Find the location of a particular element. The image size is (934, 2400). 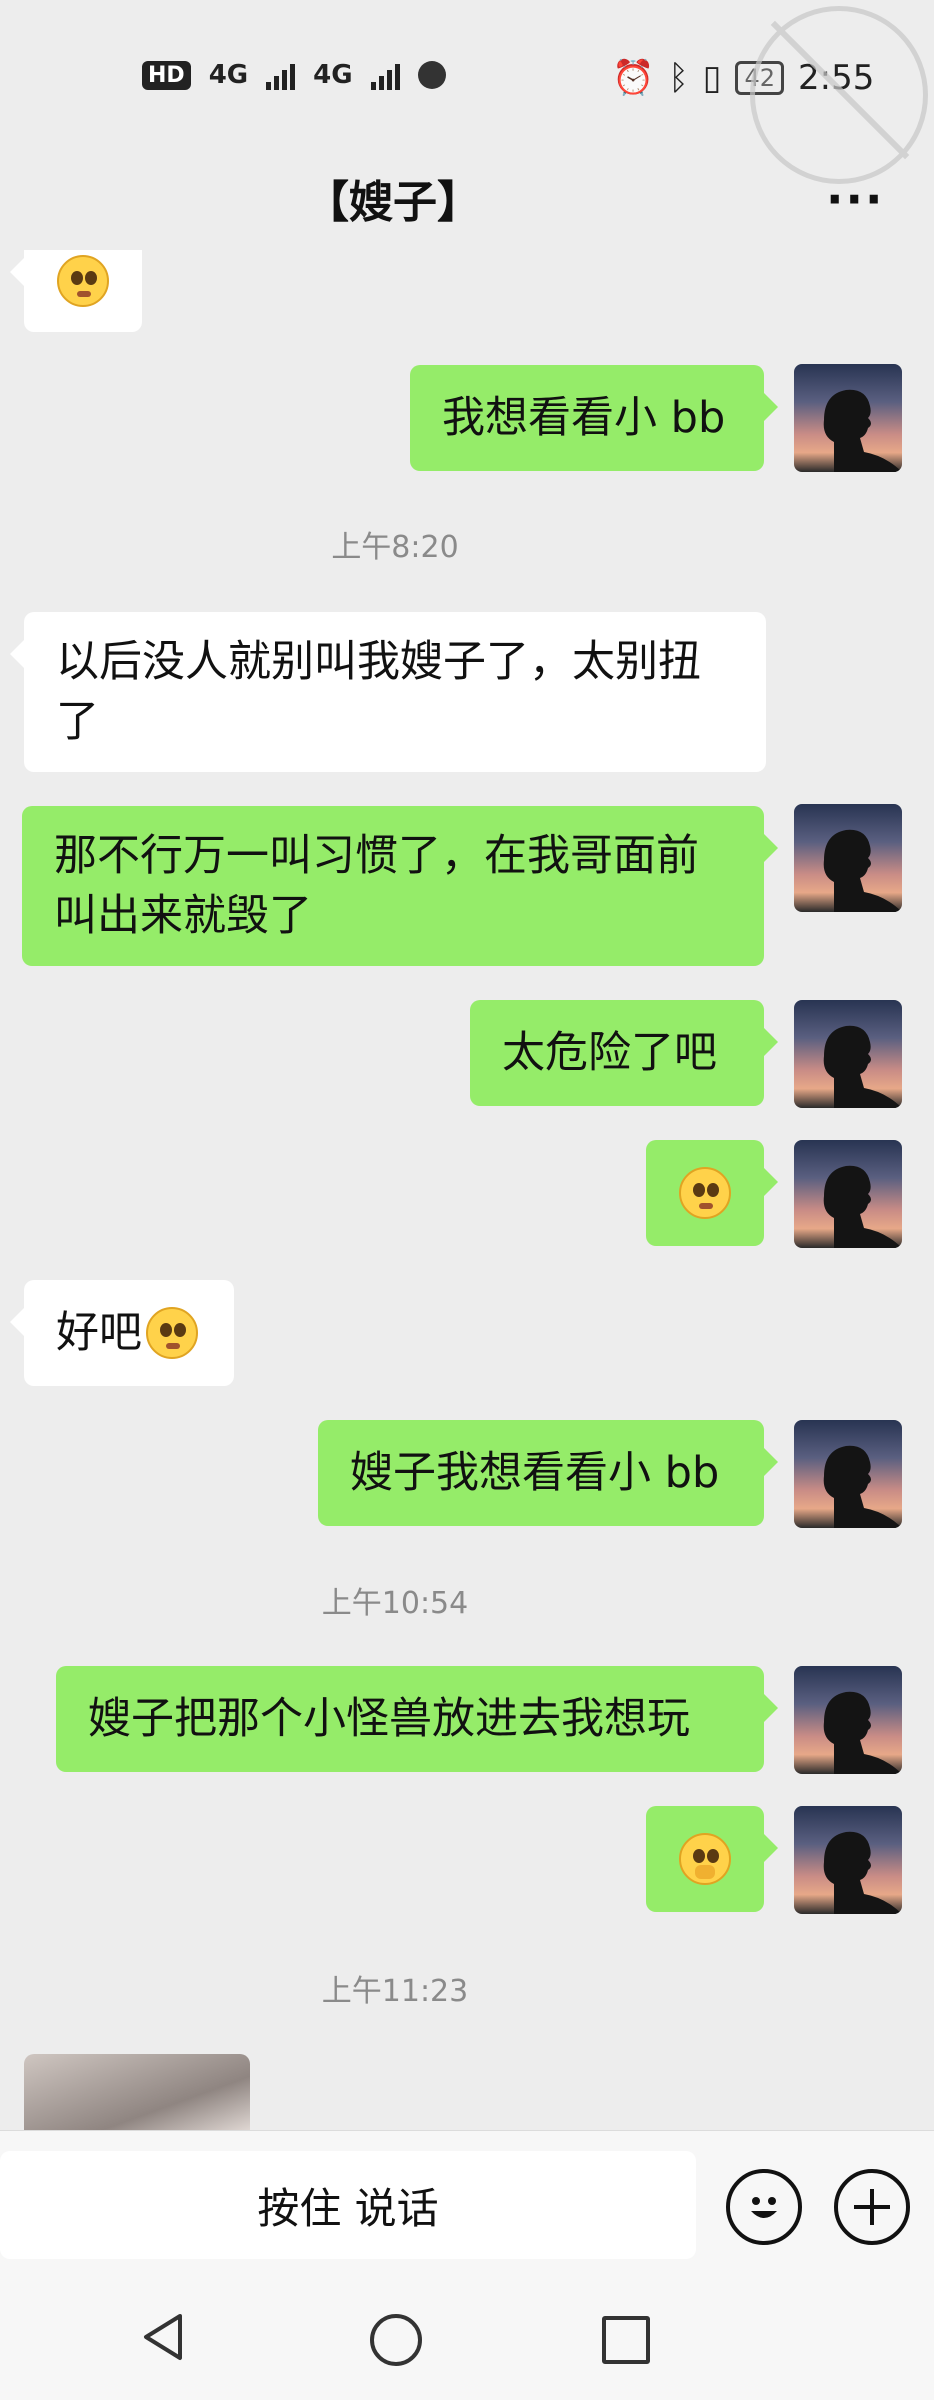

outgoing-message: 嫂子我想看看小 bb is located at coordinates (548, 1473).